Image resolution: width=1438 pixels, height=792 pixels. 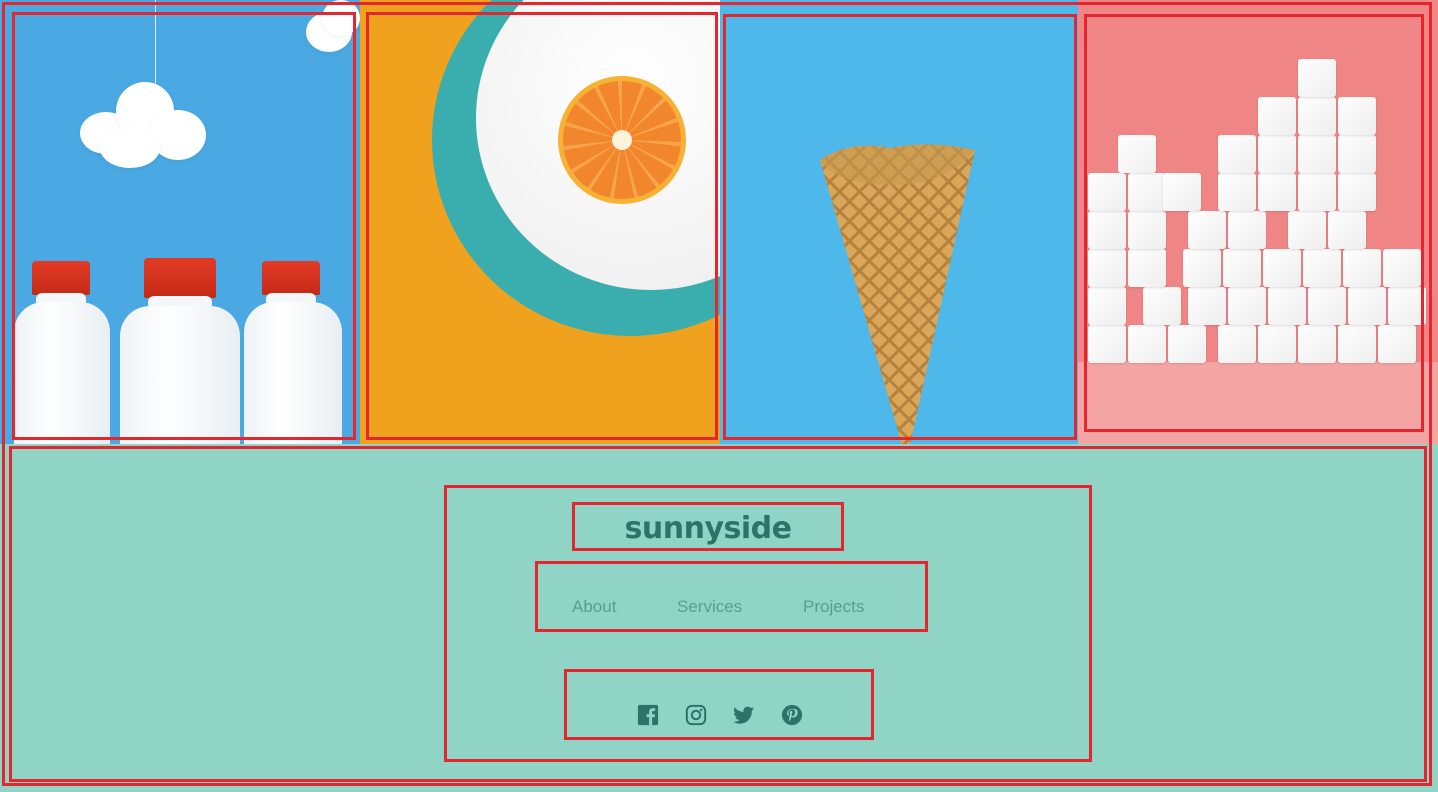 I want to click on pinterest-icon, so click(x=792, y=715).